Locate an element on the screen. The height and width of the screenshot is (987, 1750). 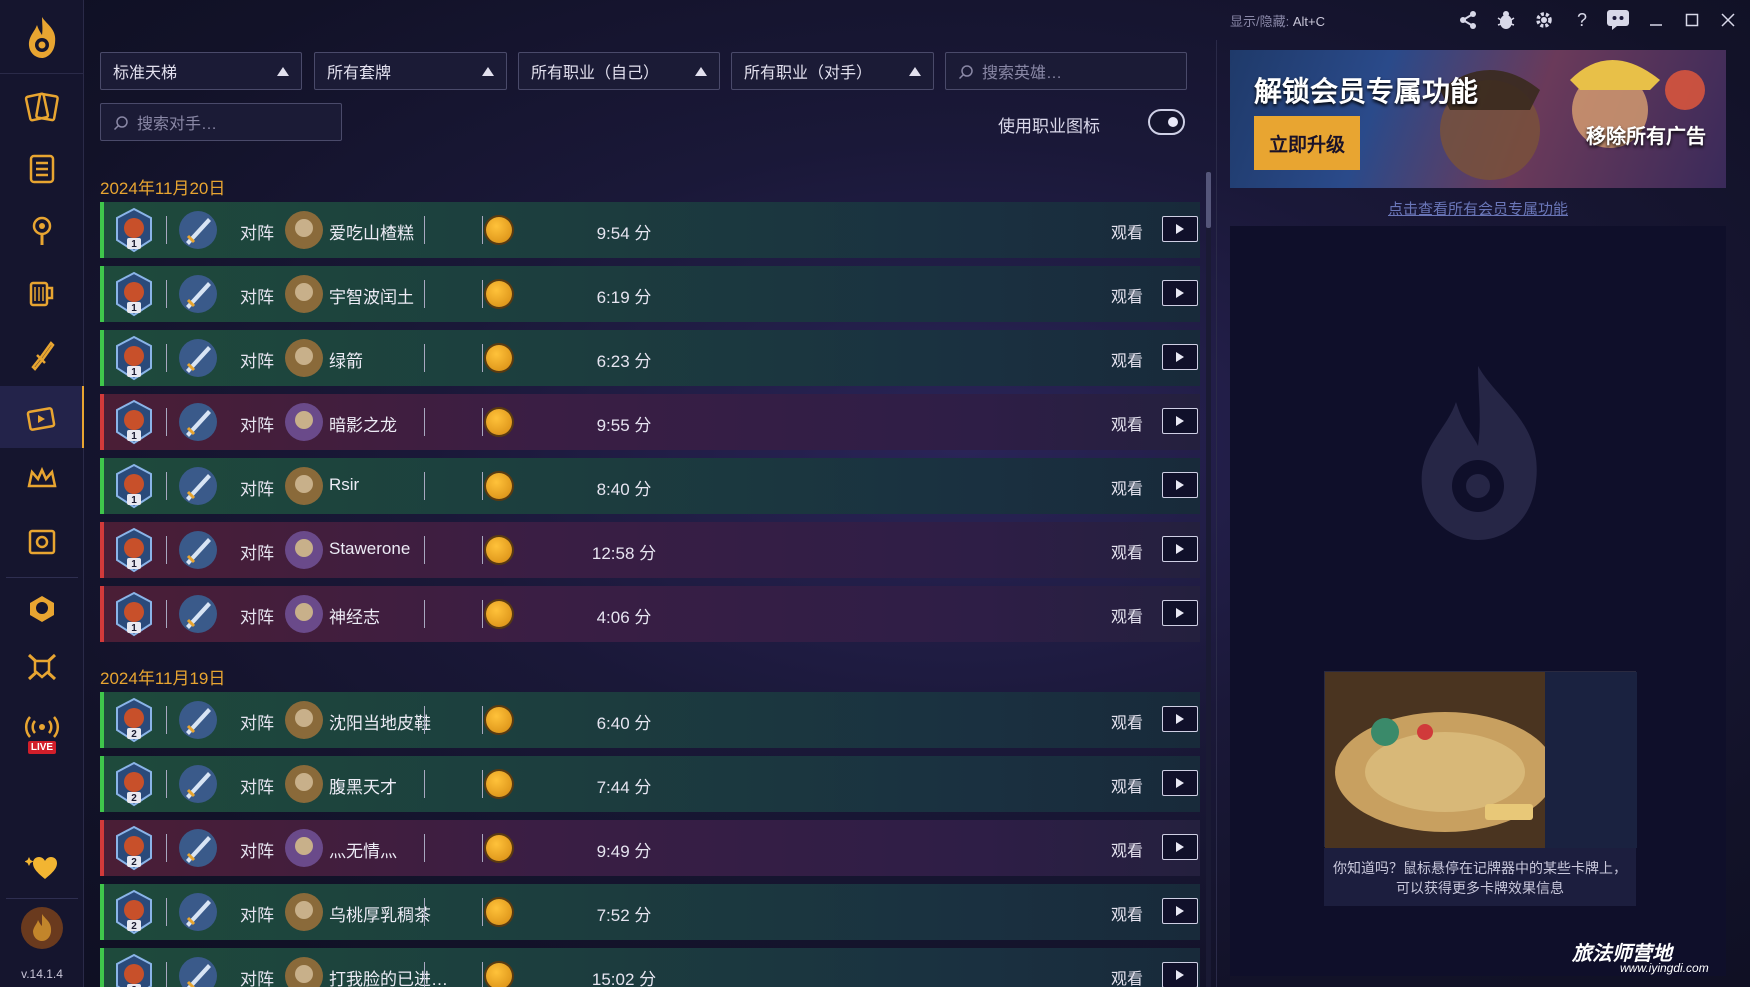
bug-report-button is located at coordinates (1506, 20).